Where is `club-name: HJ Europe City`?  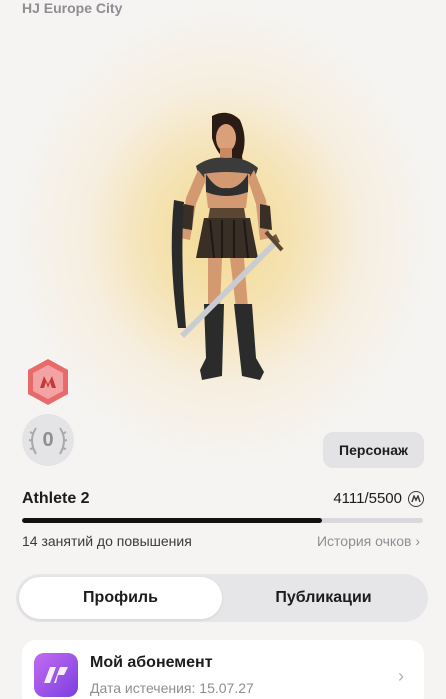
club-name: HJ Europe City is located at coordinates (72, 8).